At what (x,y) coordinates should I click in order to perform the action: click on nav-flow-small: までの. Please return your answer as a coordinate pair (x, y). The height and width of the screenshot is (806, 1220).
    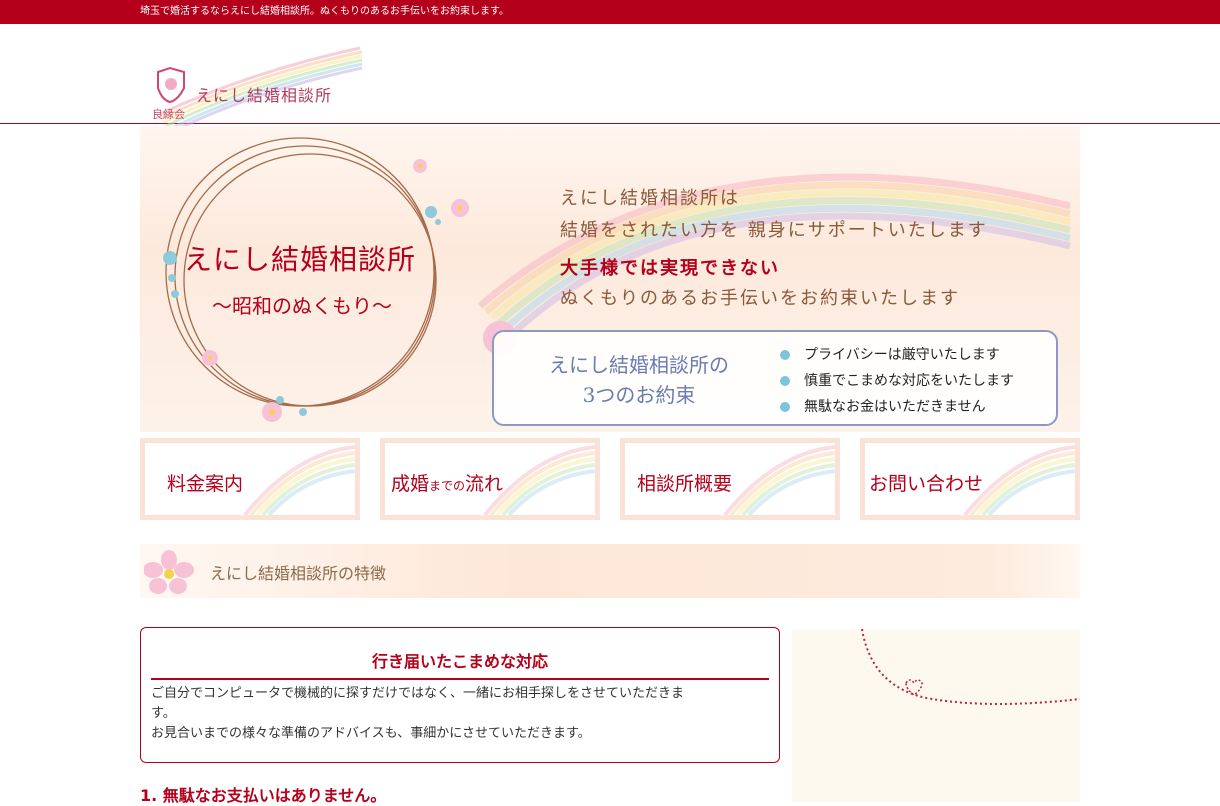
    Looking at the image, I should click on (447, 486).